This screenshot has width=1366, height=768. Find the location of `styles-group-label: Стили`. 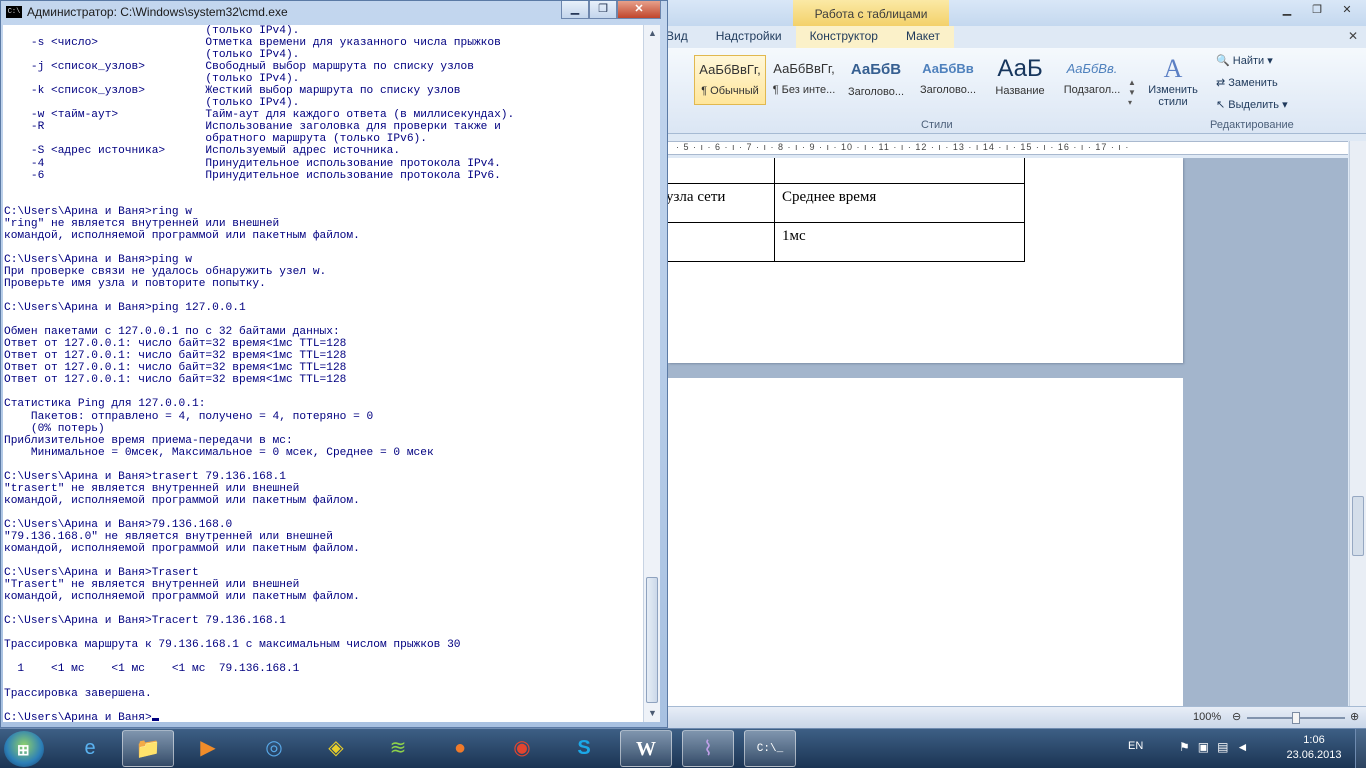

styles-group-label: Стили is located at coordinates (937, 125).